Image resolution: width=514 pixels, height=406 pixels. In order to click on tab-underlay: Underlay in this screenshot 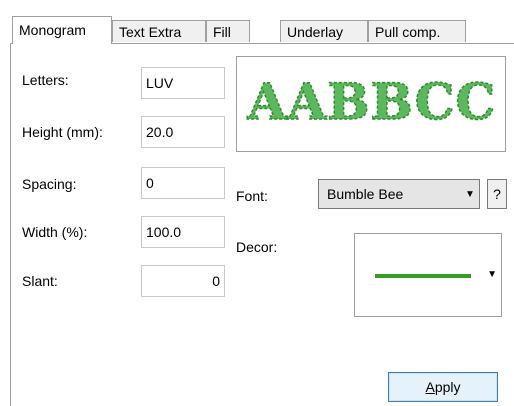, I will do `click(324, 31)`.